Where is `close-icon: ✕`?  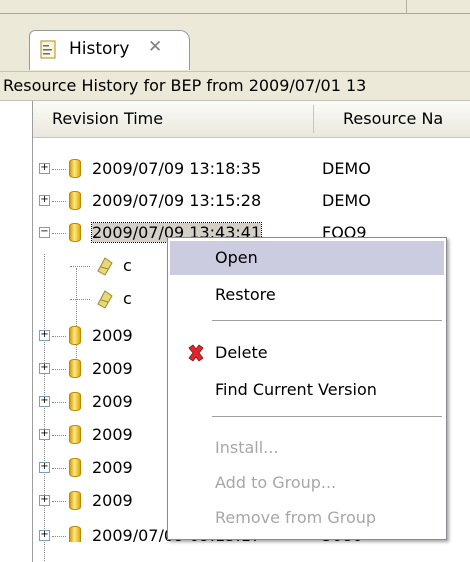
close-icon: ✕ is located at coordinates (155, 47).